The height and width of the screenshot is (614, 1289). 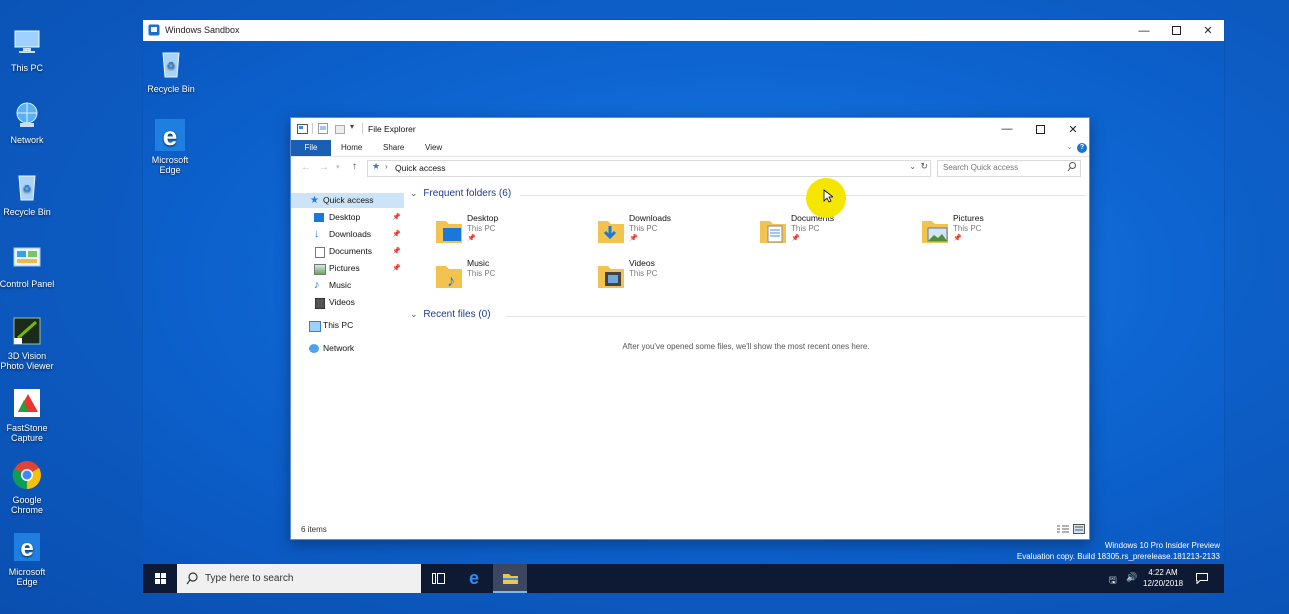 What do you see at coordinates (249, 578) in the screenshot?
I see `taskbar-search-input: Type here to search` at bounding box center [249, 578].